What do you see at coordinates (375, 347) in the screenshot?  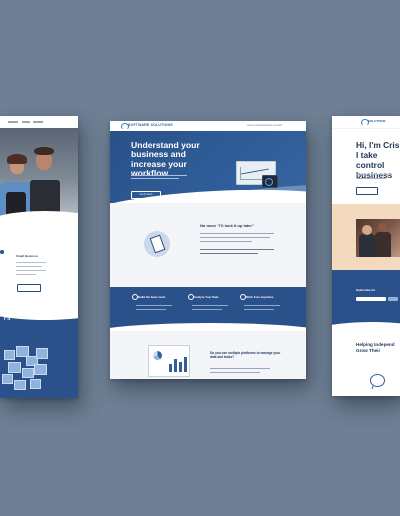 I see `right-help-title: Helping Independ Grow Their` at bounding box center [375, 347].